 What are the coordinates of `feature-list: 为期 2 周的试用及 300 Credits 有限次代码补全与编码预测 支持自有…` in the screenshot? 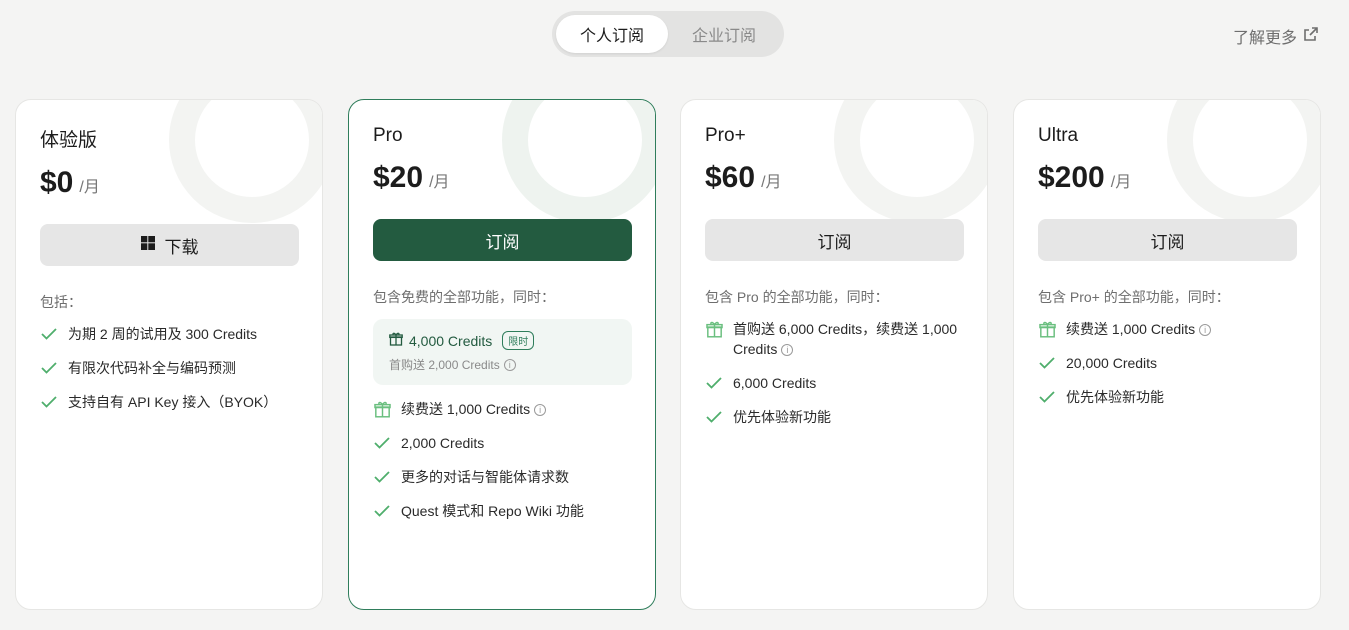 It's located at (169, 368).